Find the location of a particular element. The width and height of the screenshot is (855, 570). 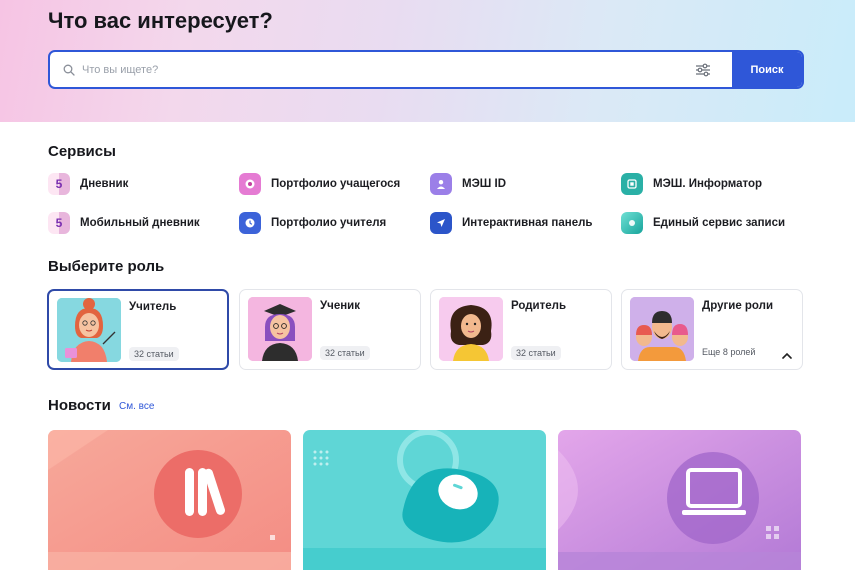

parent-avatar is located at coordinates (471, 329).